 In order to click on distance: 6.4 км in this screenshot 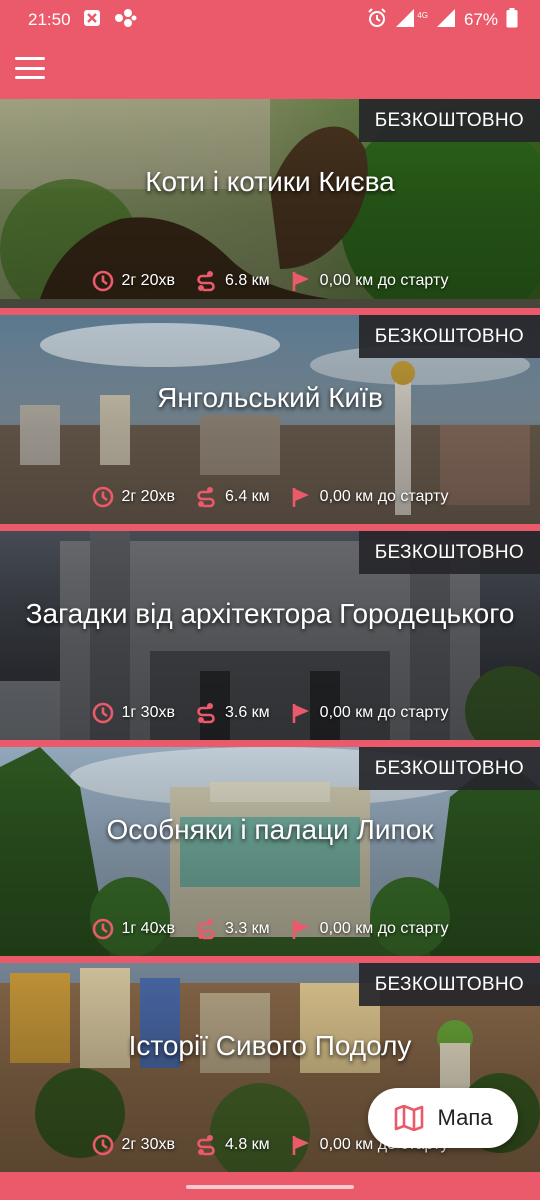, I will do `click(232, 497)`.